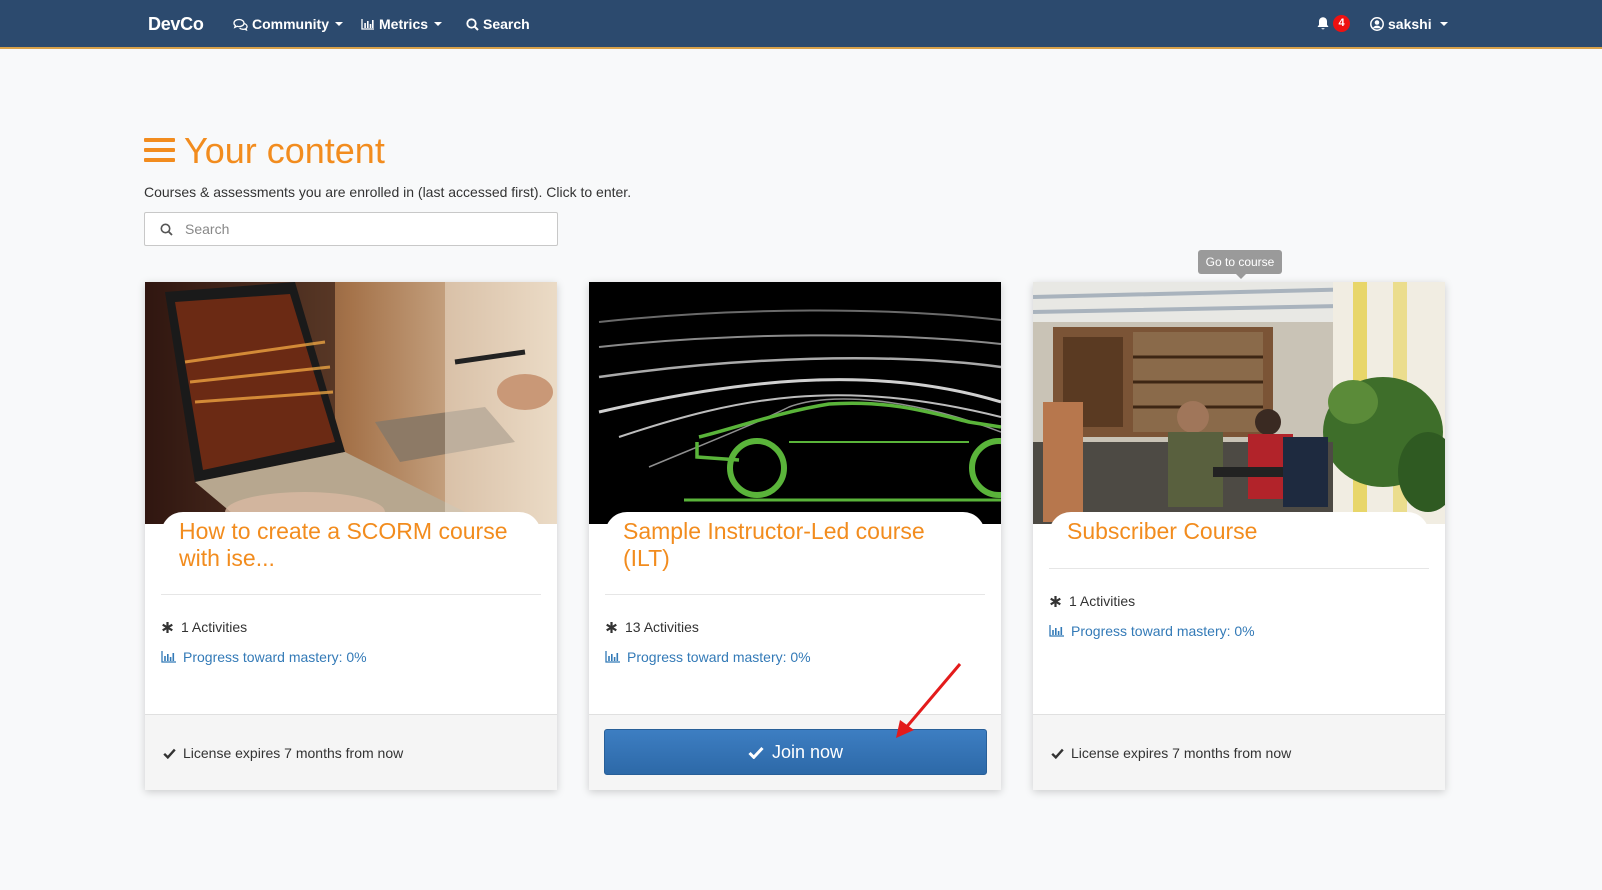  I want to click on notifications-button: 4, so click(1333, 23).